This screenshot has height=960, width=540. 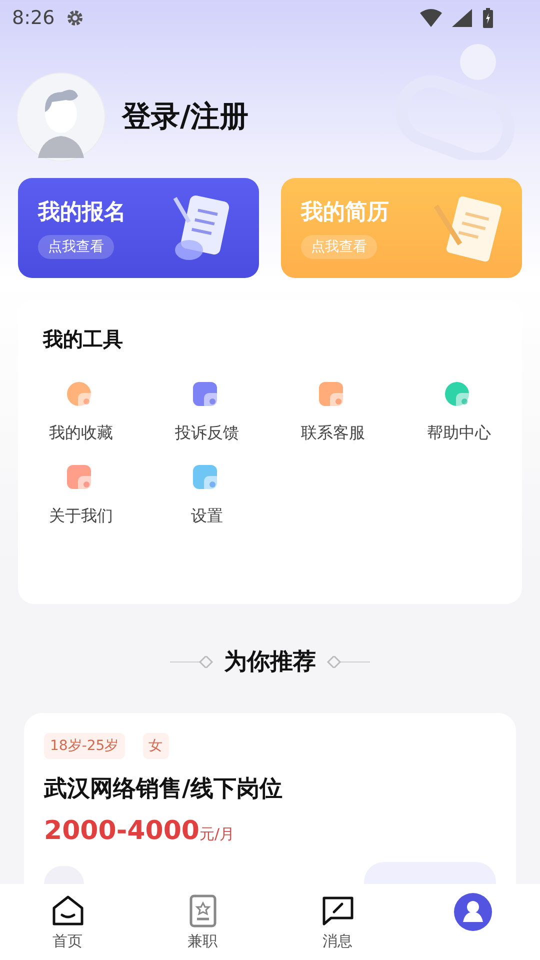 What do you see at coordinates (155, 746) in the screenshot?
I see `job-tag: 女` at bounding box center [155, 746].